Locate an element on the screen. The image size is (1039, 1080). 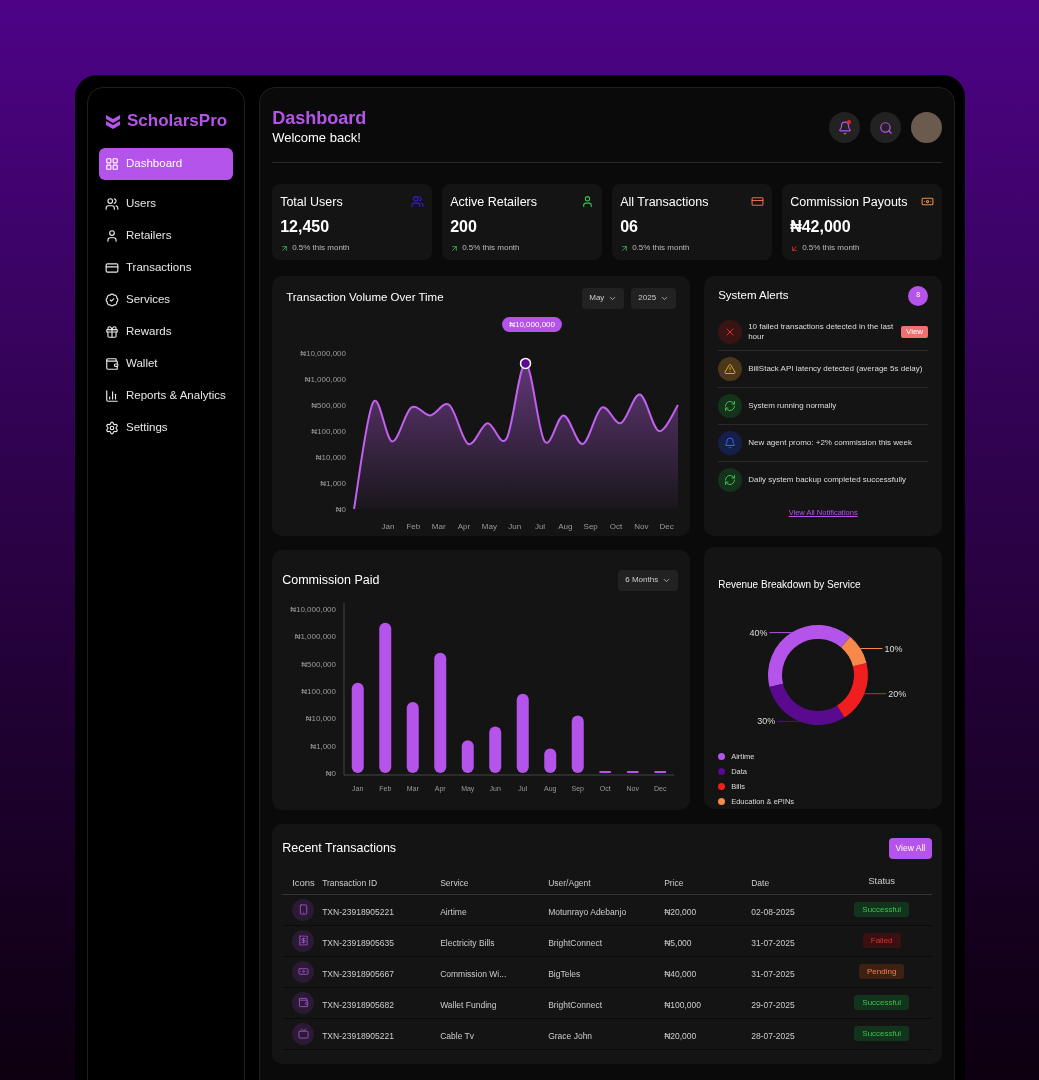
alert-text: New agent promo: +2% commission this week is located at coordinates (830, 442).